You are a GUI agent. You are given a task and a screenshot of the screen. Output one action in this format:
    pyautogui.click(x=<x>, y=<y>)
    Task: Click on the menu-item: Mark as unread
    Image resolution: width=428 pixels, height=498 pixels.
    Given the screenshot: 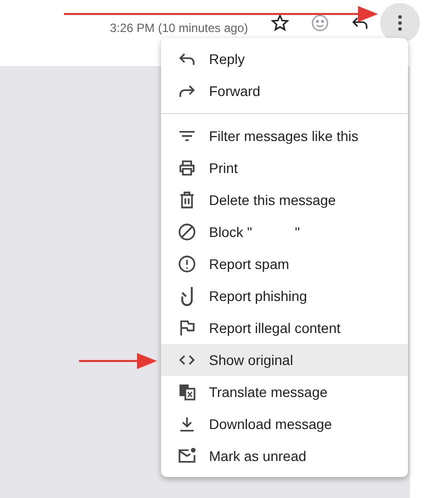 What is the action you would take?
    pyautogui.click(x=284, y=456)
    